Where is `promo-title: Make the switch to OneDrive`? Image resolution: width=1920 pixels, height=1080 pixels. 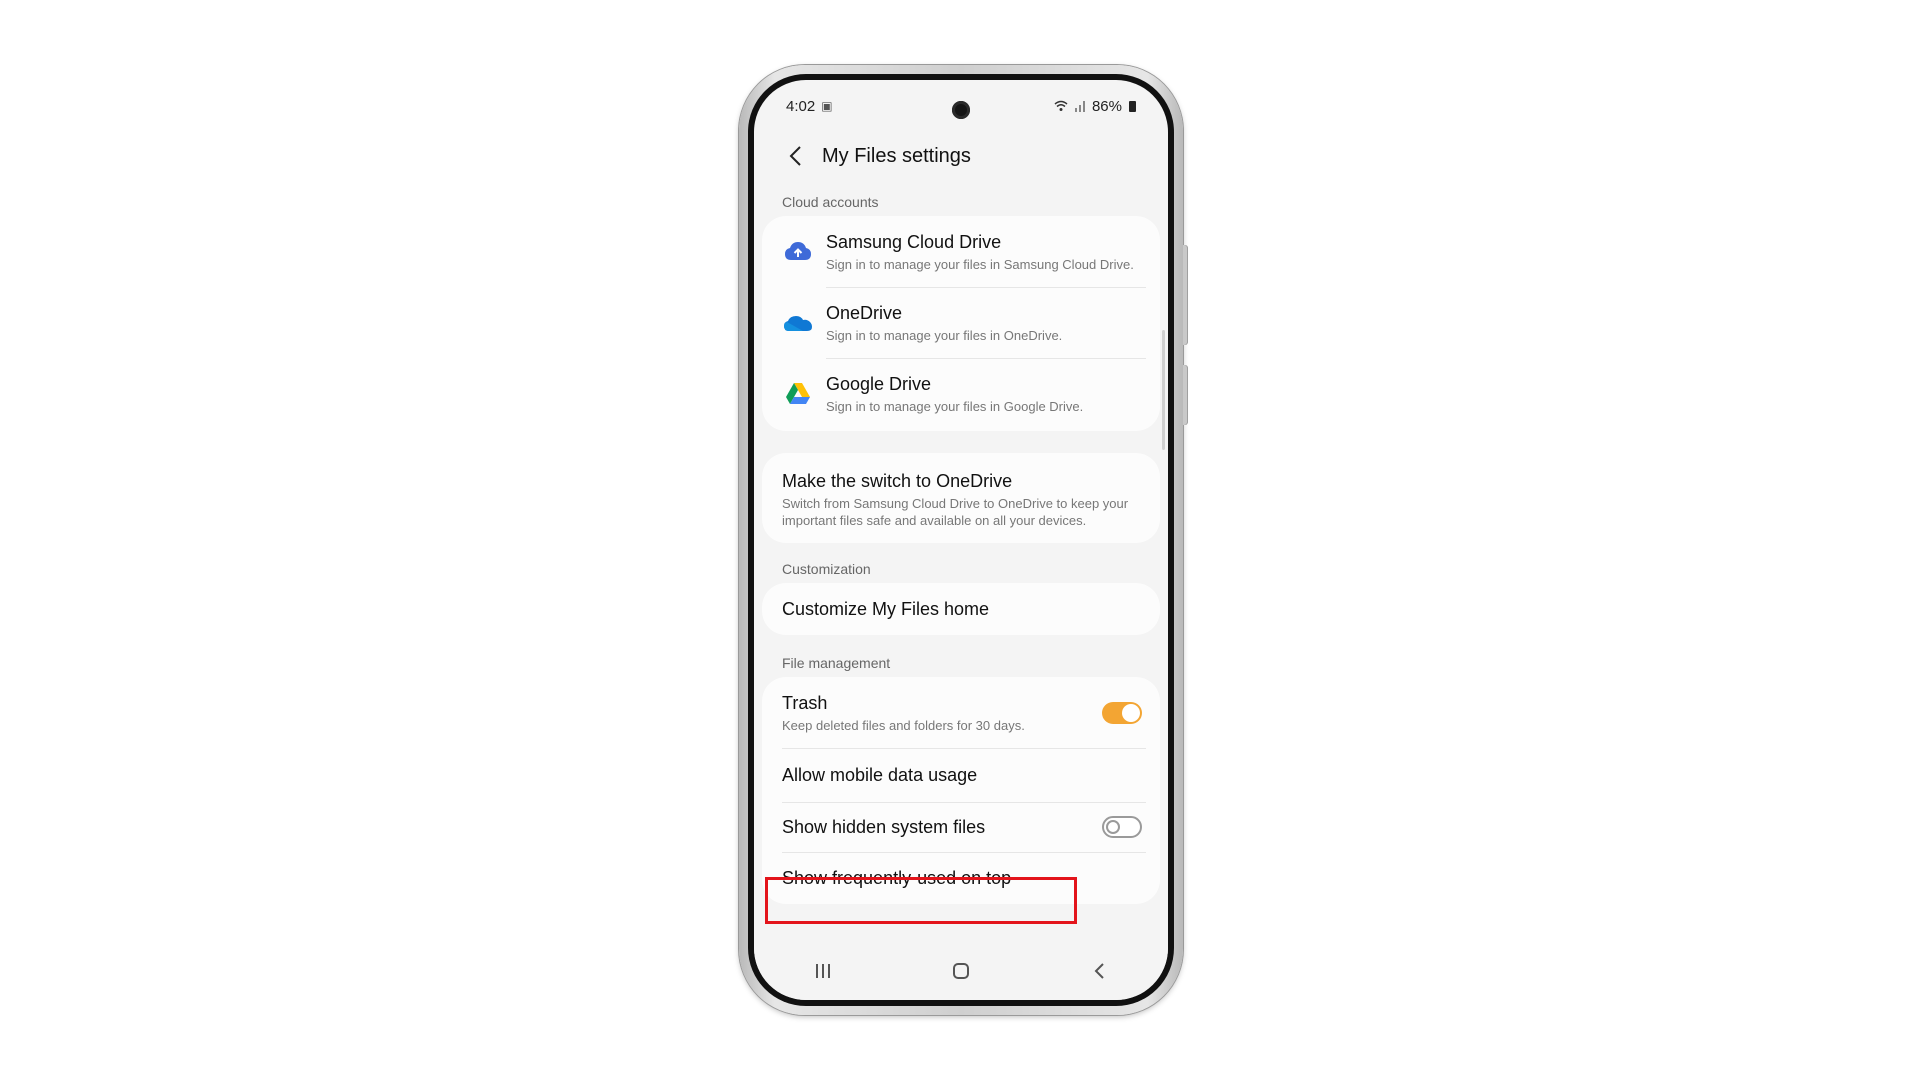 promo-title: Make the switch to OneDrive is located at coordinates (897, 481).